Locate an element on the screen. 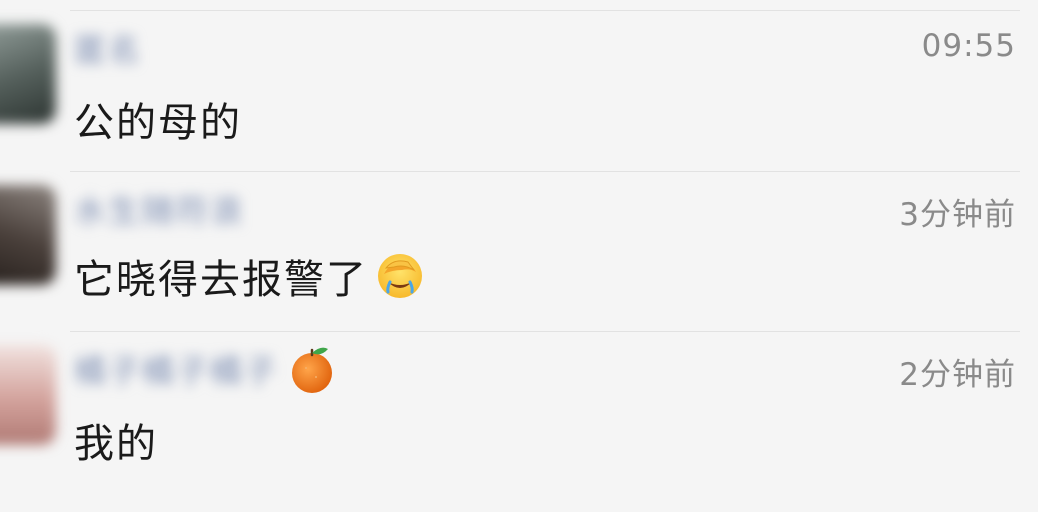 This screenshot has height=512, width=1038. comment-time: 2分钟前 is located at coordinates (957, 375).